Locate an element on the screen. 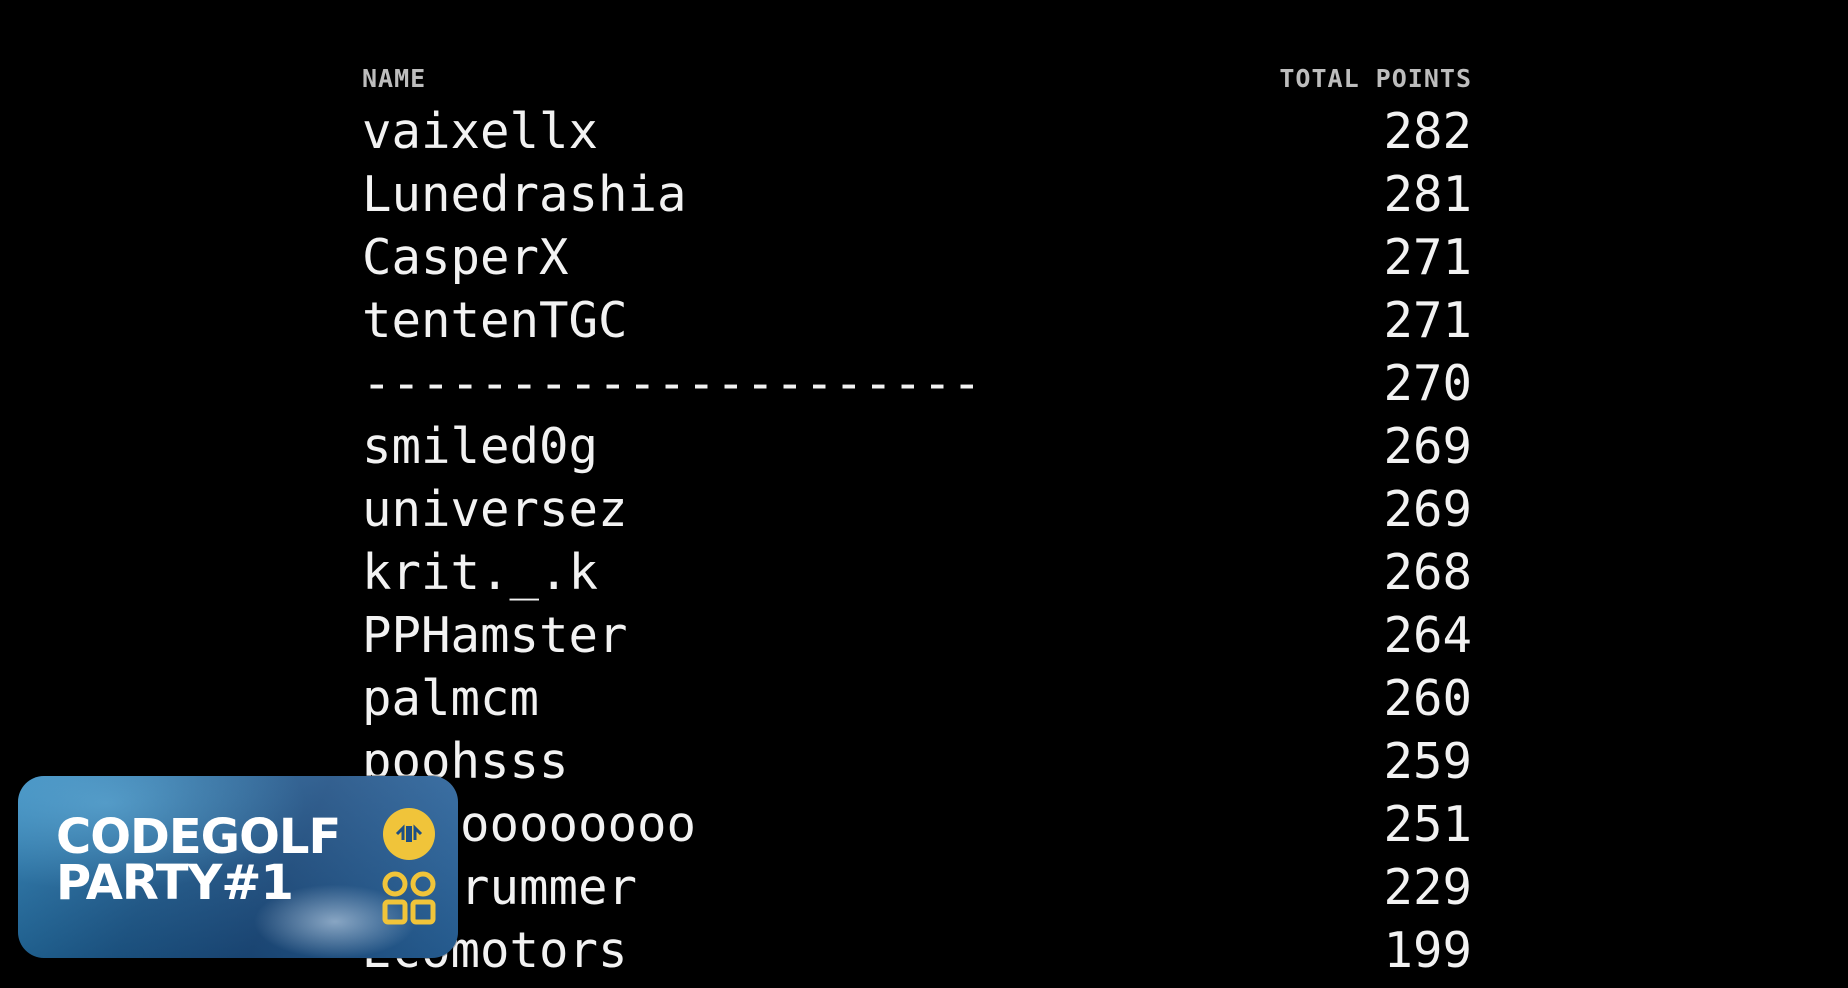 Image resolution: width=1848 pixels, height=988 pixels. player-points: 260 is located at coordinates (1427, 698).